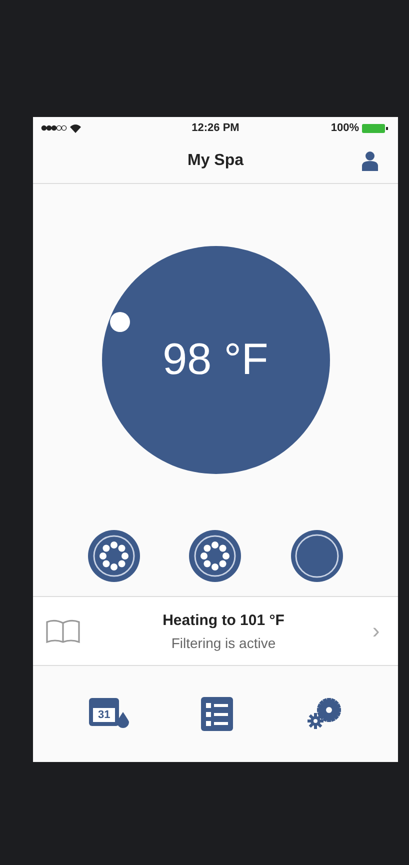 The width and height of the screenshot is (409, 865). What do you see at coordinates (376, 128) in the screenshot?
I see `battery-icon` at bounding box center [376, 128].